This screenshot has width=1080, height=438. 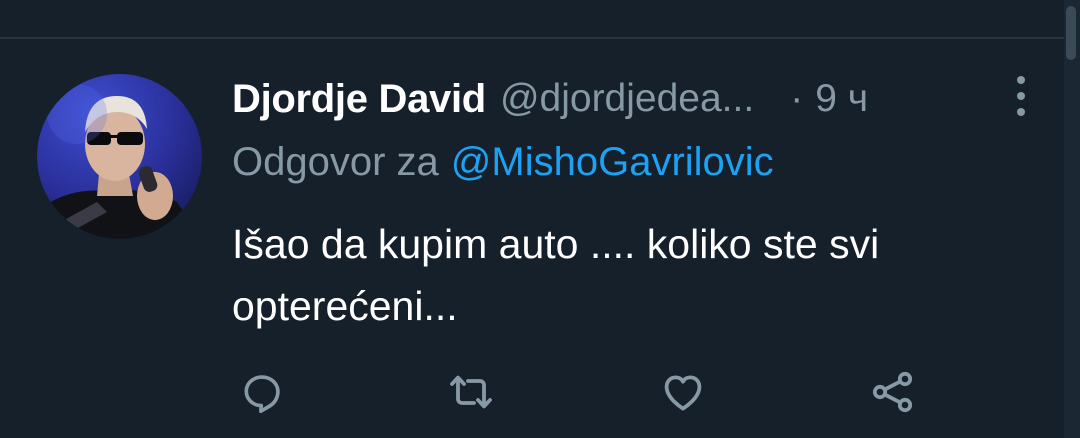 I want to click on top-divider, so click(x=532, y=38).